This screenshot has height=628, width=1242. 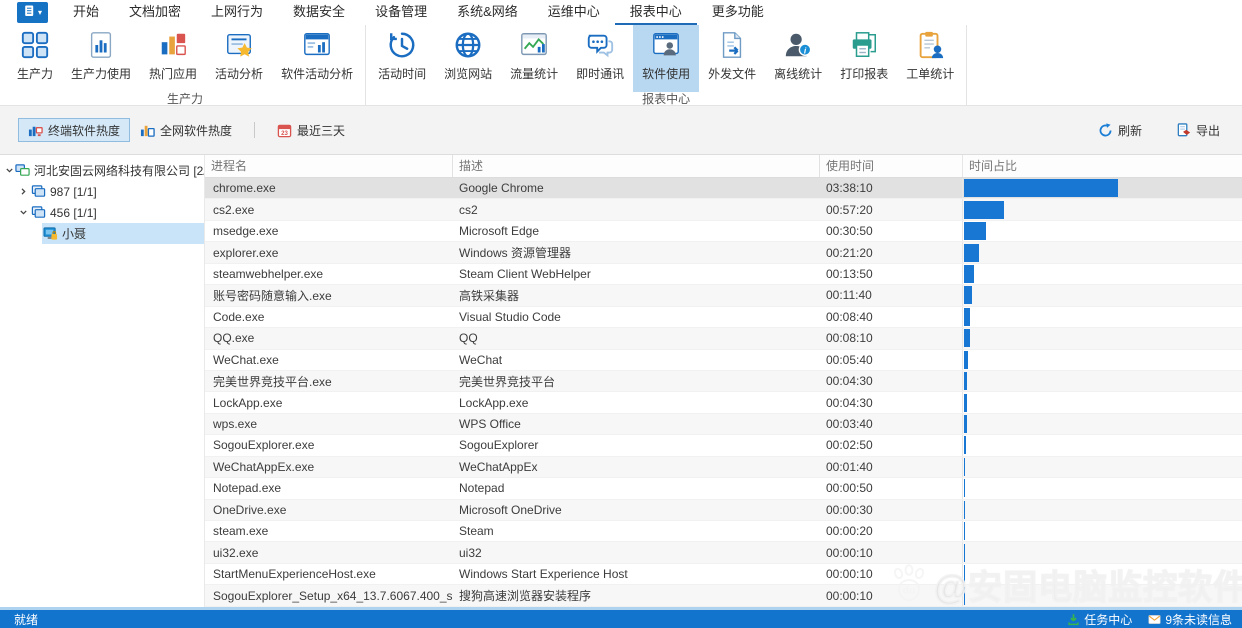 I want to click on table-row: cs2.exe cs2 00:57:20, so click(x=723, y=210).